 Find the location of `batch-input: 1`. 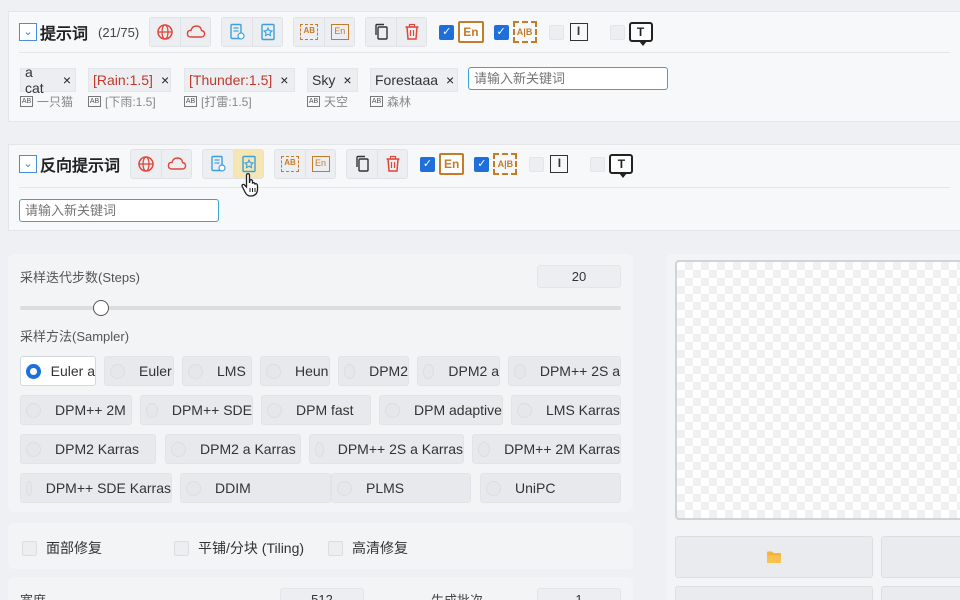

batch-input: 1 is located at coordinates (579, 594).